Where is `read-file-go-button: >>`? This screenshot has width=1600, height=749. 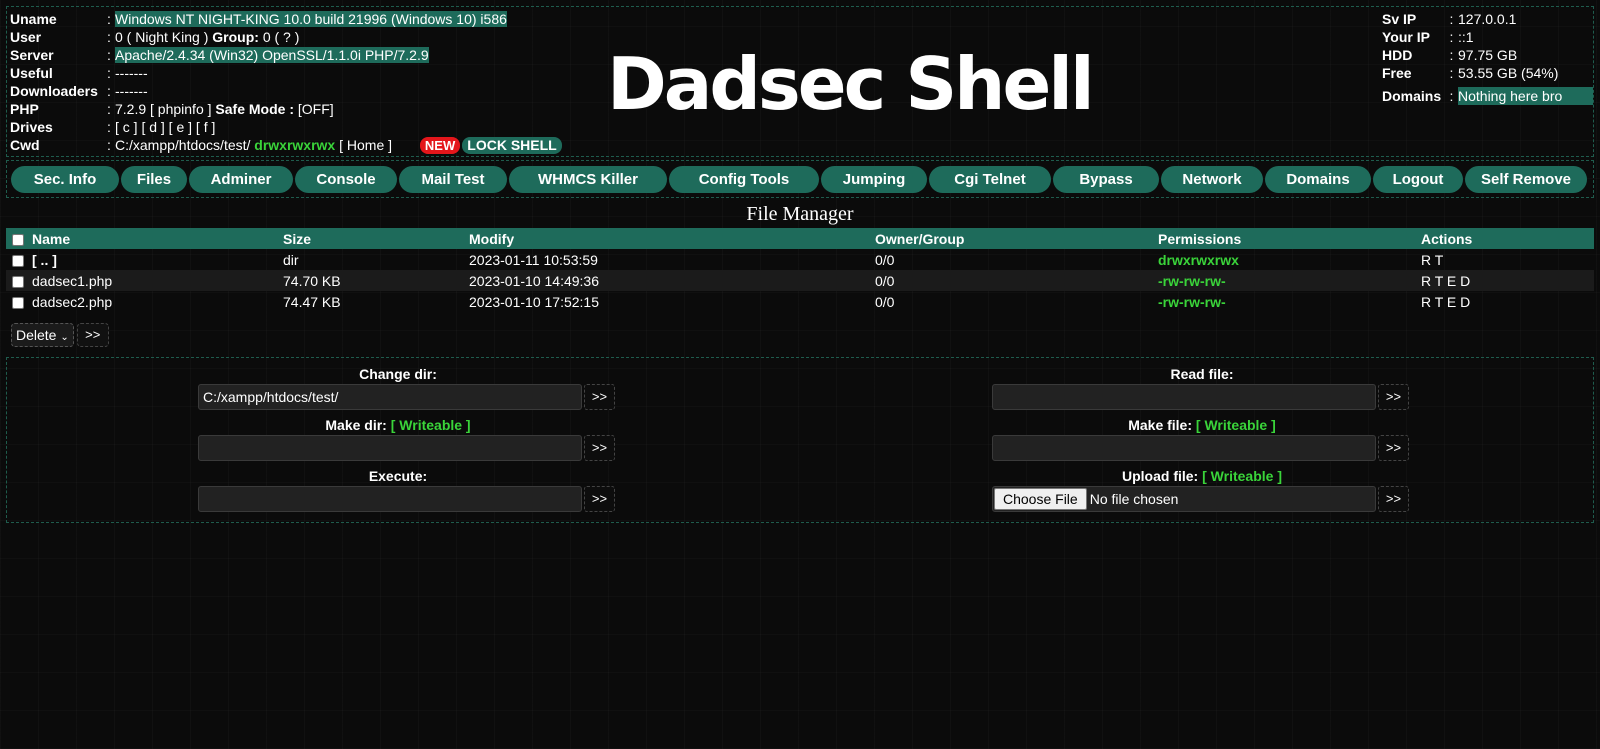 read-file-go-button: >> is located at coordinates (1393, 397).